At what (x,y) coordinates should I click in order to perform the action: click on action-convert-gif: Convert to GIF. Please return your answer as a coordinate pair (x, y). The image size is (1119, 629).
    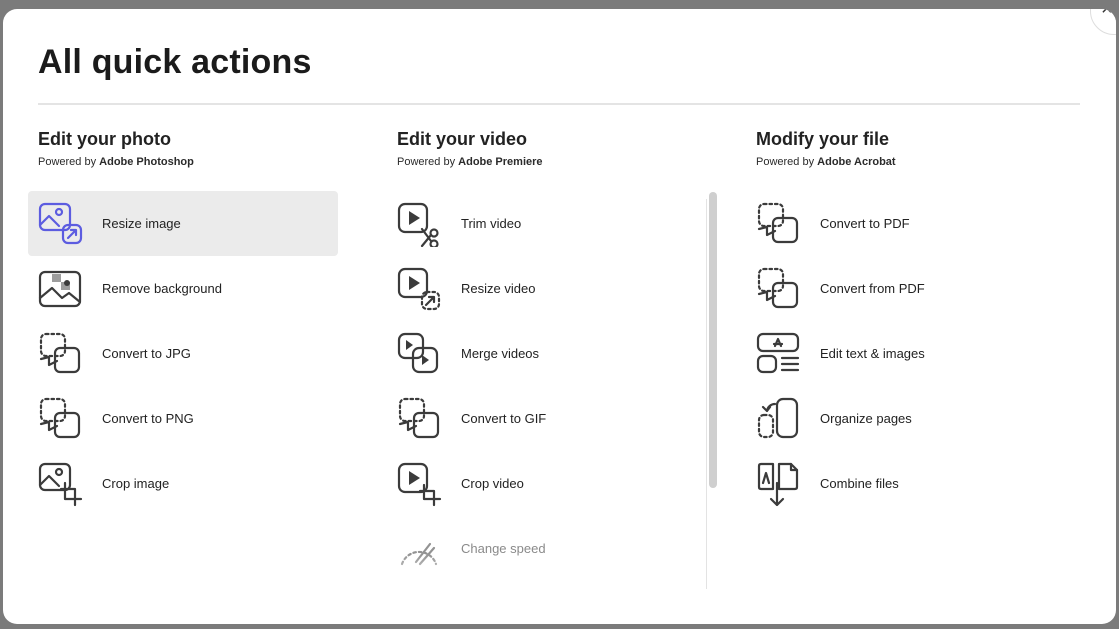
    Looking at the image, I should click on (542, 418).